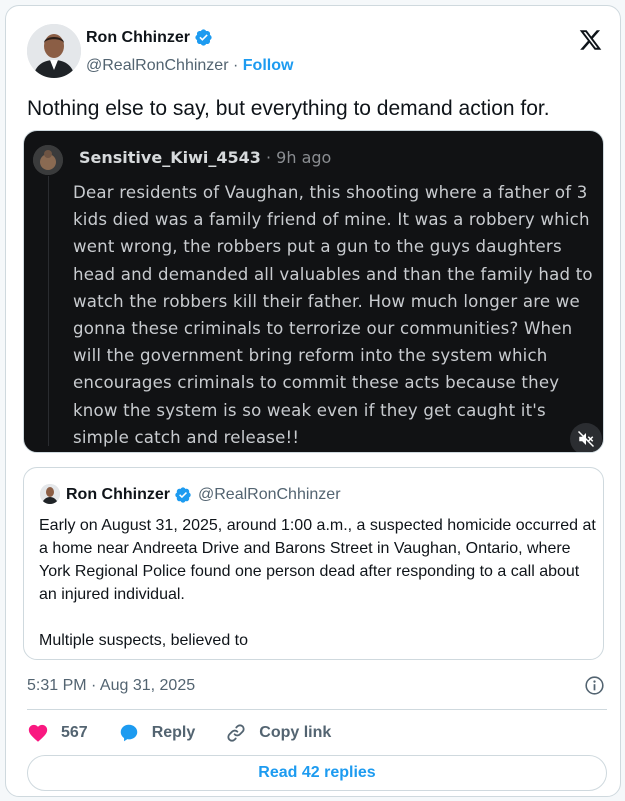 The height and width of the screenshot is (801, 625). I want to click on author-handle: @RealRonChhinzer, so click(157, 65).